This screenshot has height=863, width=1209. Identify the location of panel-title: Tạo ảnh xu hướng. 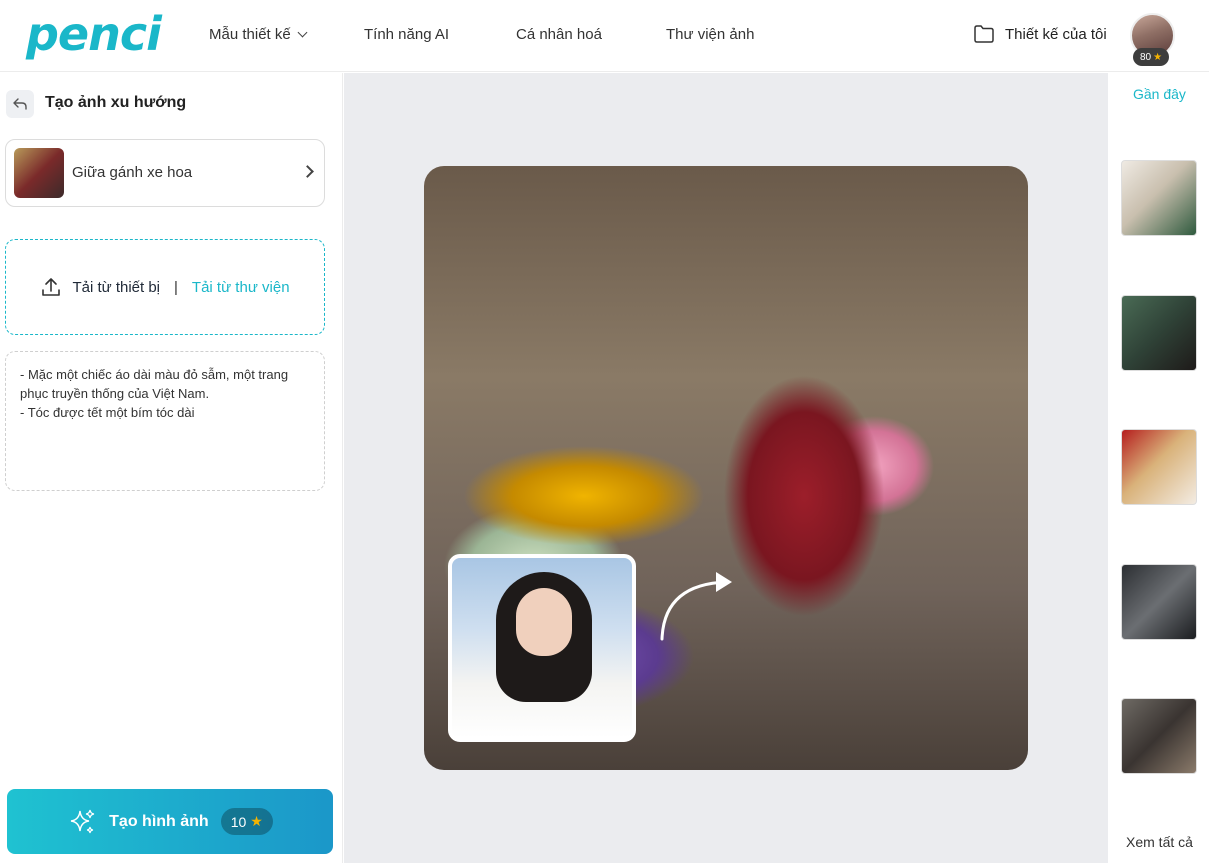
(116, 102).